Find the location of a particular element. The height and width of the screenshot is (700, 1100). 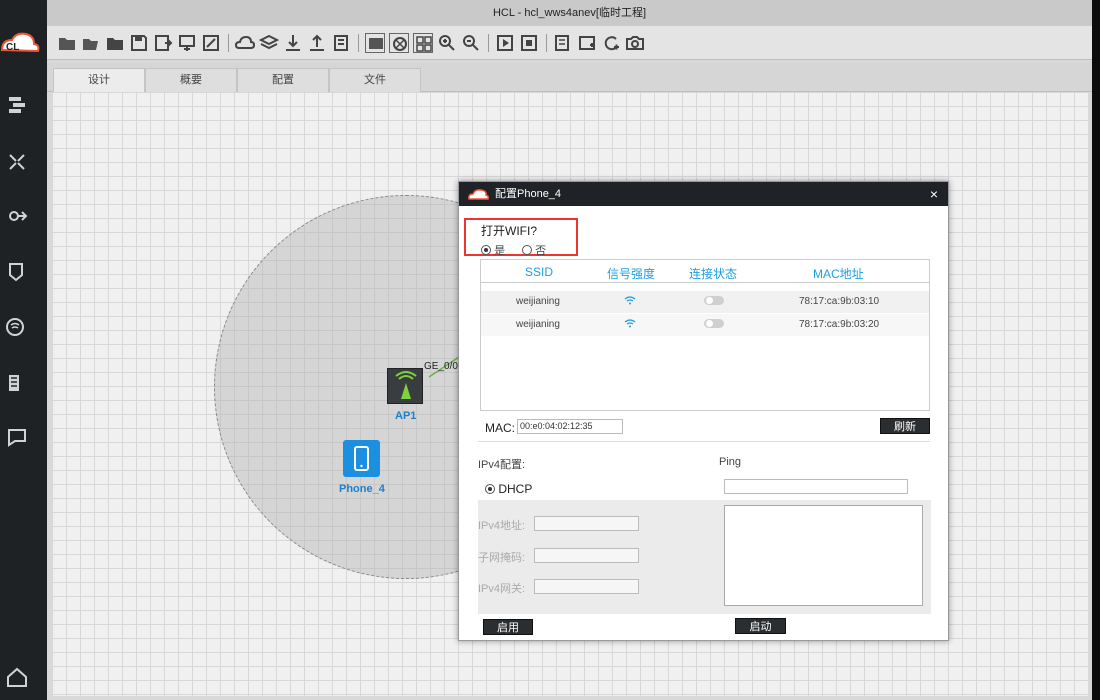

ipv4-address-label: IPv4地址: is located at coordinates (502, 526).